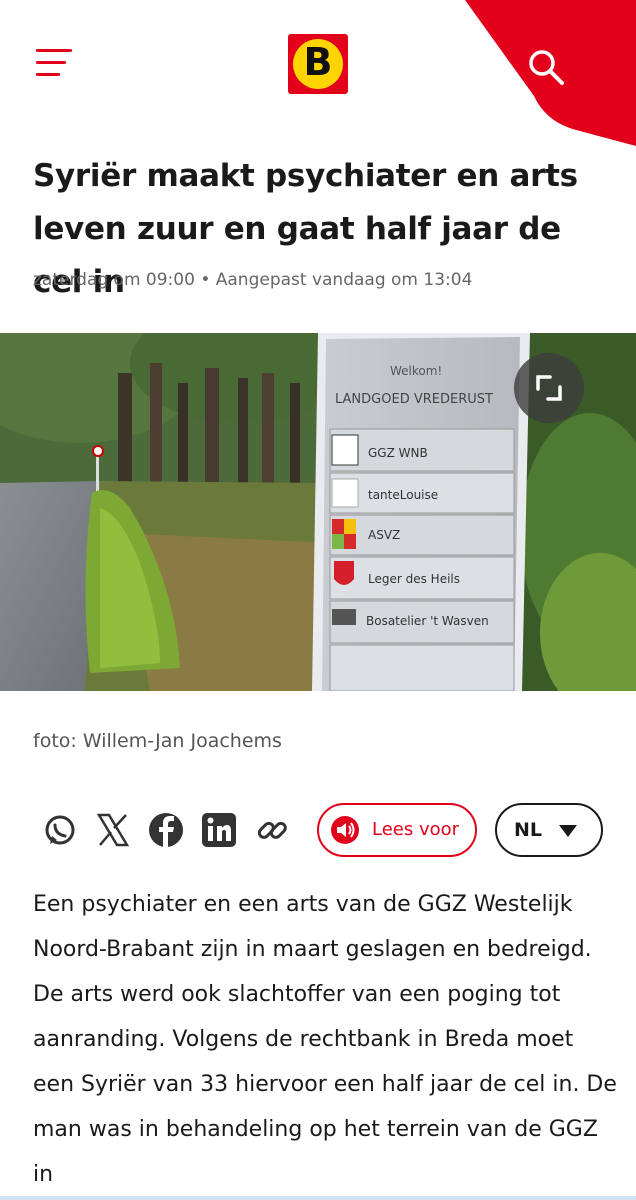  I want to click on sign-row-bosatelier: Bosatelier 't Wasven, so click(427, 621).